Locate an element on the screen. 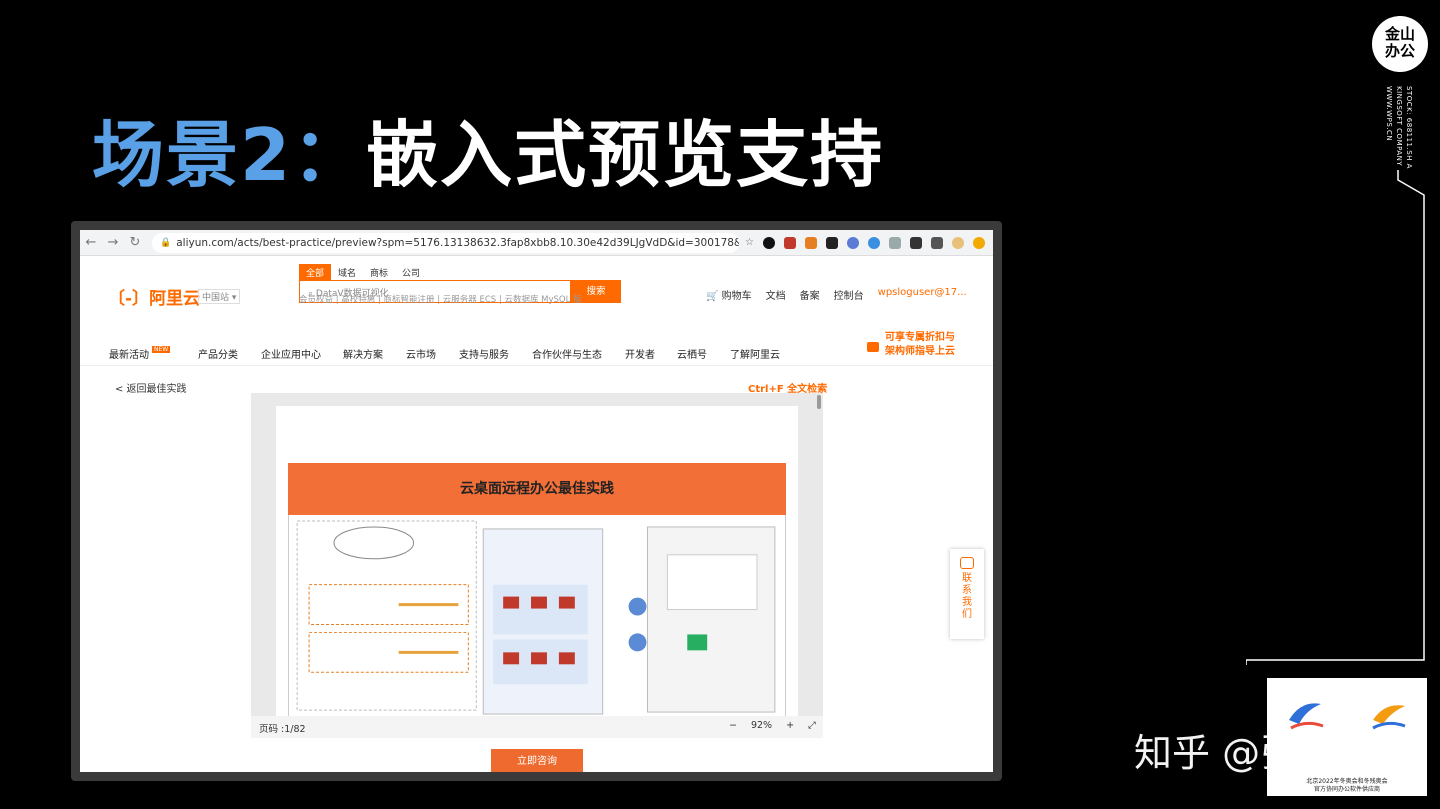 The width and height of the screenshot is (1440, 809). architecture-diagram is located at coordinates (537, 615).